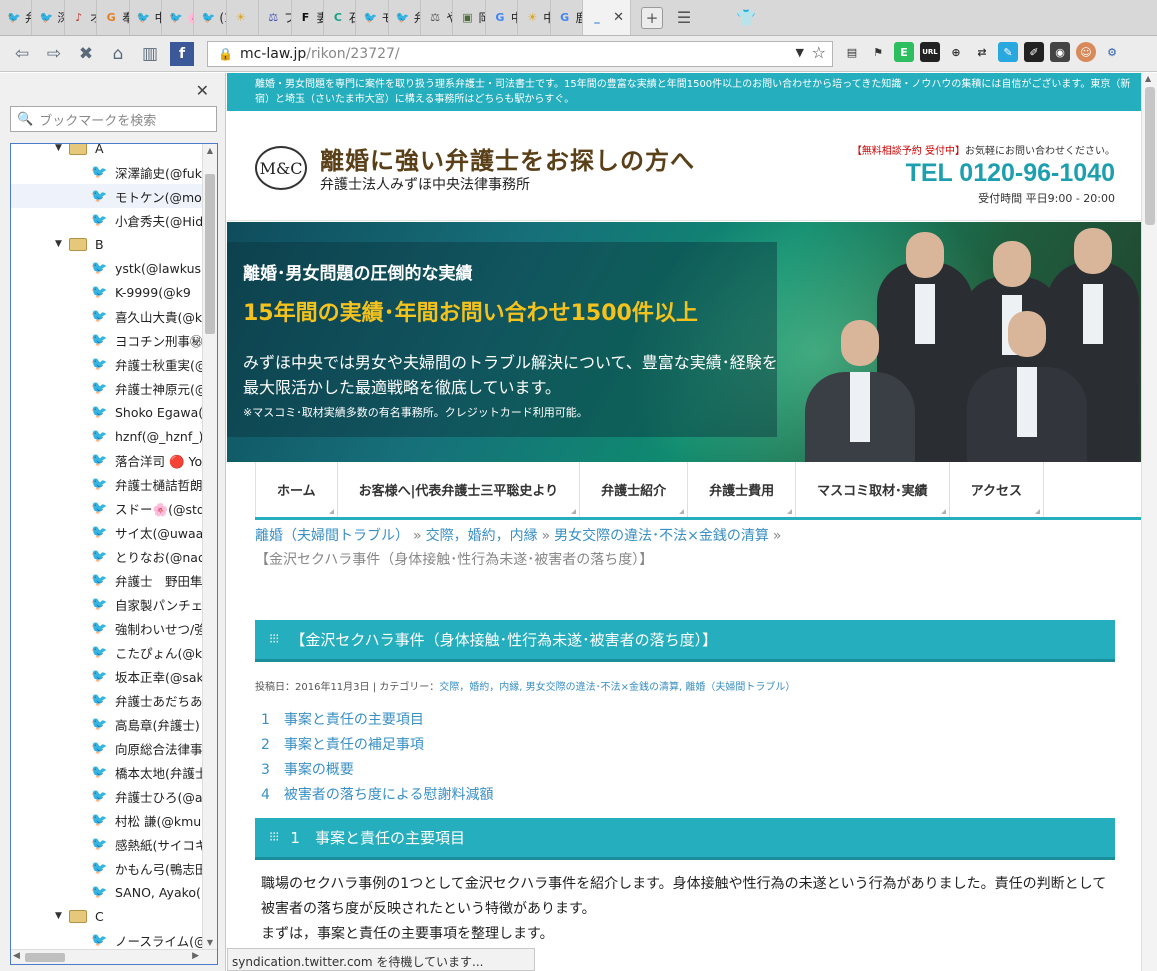 Image resolution: width=1157 pixels, height=971 pixels. What do you see at coordinates (520, 54) in the screenshot?
I see `url-bar: 🔒 mc-law.jp/rikon/23727/ ▼ ☆` at bounding box center [520, 54].